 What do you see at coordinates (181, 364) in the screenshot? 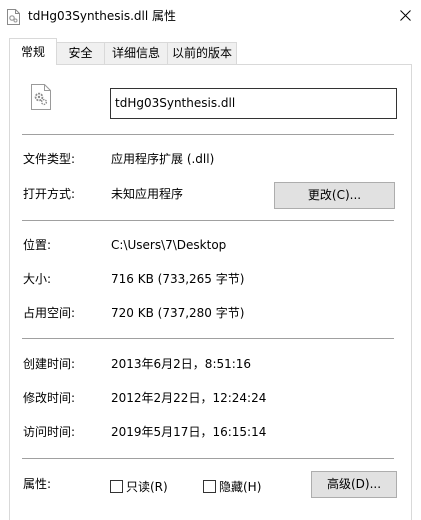
I see `created-value: 2013年6月2日，8:51:16` at bounding box center [181, 364].